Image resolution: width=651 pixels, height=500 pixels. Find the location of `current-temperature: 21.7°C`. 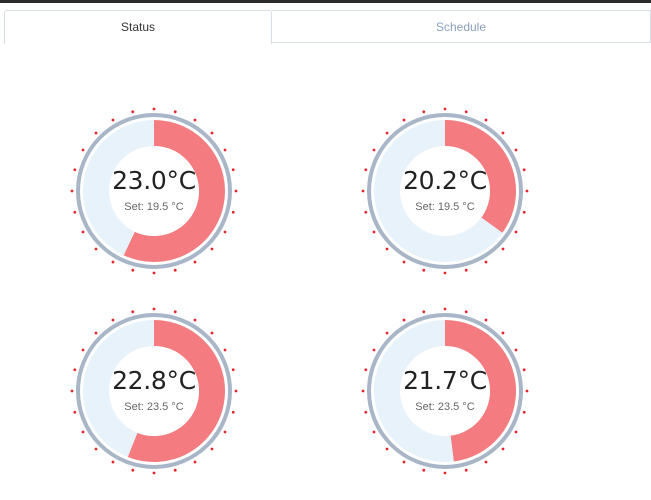

current-temperature: 21.7°C is located at coordinates (445, 380).